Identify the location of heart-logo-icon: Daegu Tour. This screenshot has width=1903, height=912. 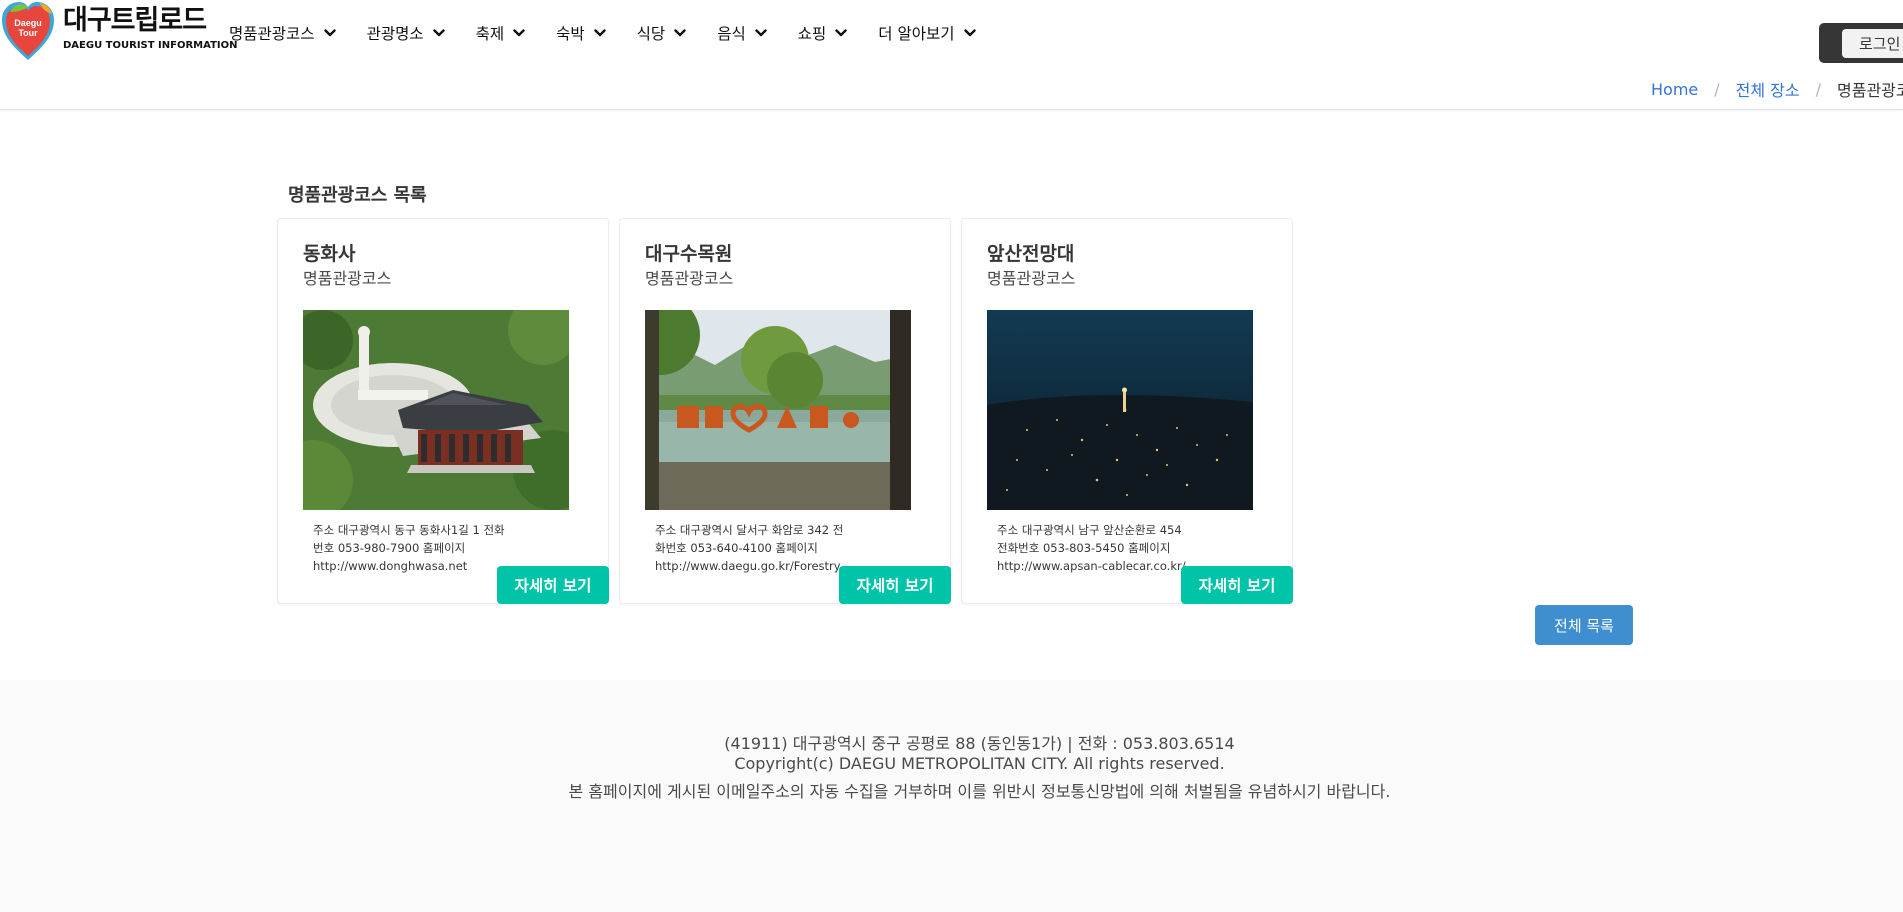
(28, 31).